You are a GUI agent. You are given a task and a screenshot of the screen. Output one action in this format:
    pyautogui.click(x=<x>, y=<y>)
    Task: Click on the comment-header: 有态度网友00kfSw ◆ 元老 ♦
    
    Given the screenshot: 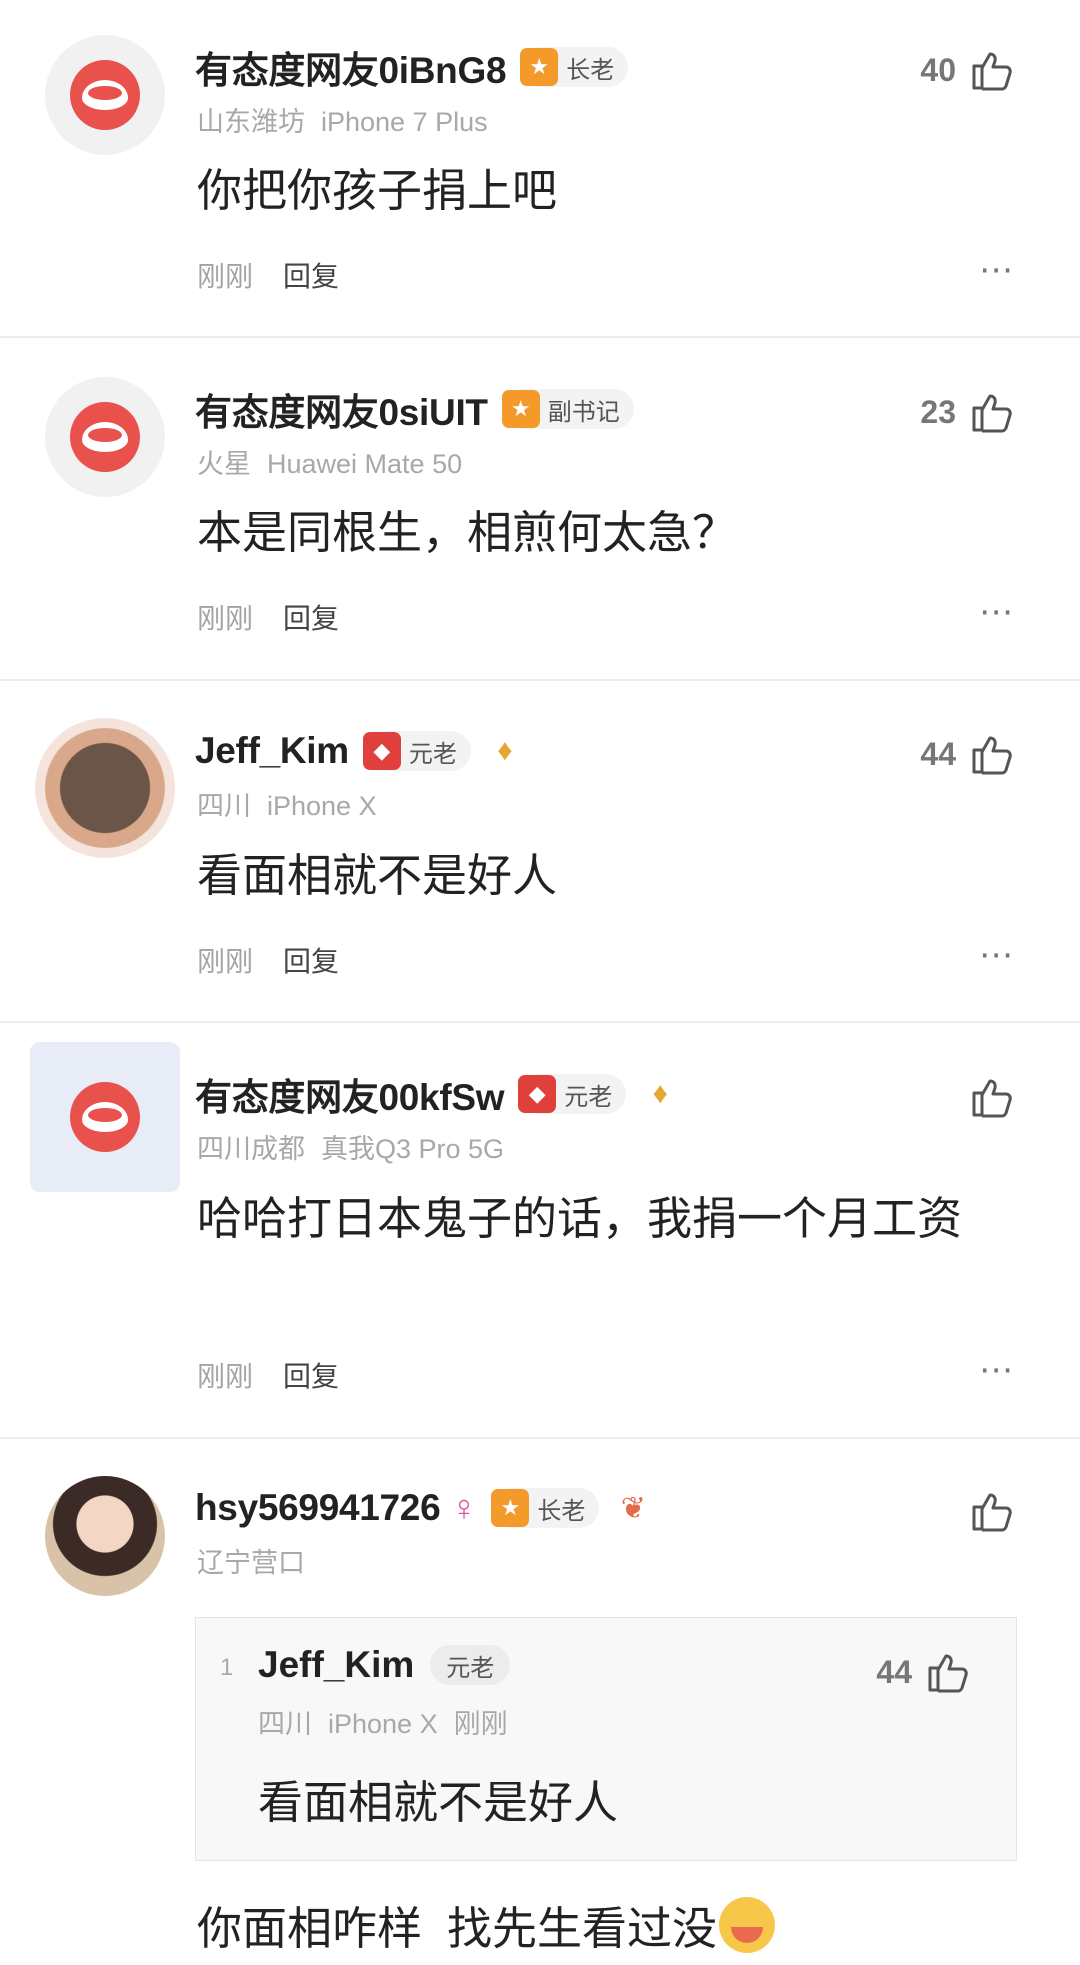 What is the action you would take?
    pyautogui.click(x=434, y=1094)
    